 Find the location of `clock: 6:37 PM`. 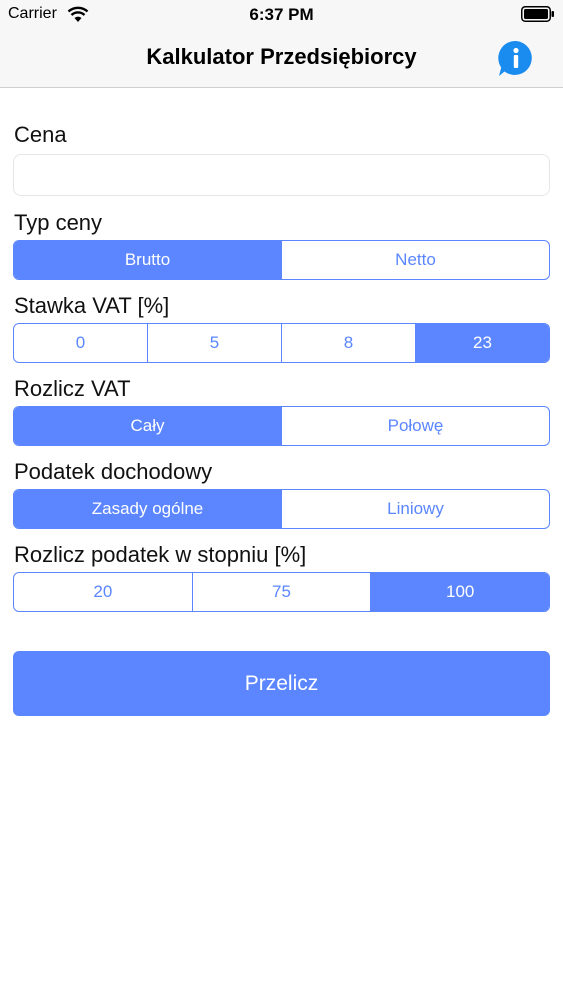

clock: 6:37 PM is located at coordinates (281, 14).